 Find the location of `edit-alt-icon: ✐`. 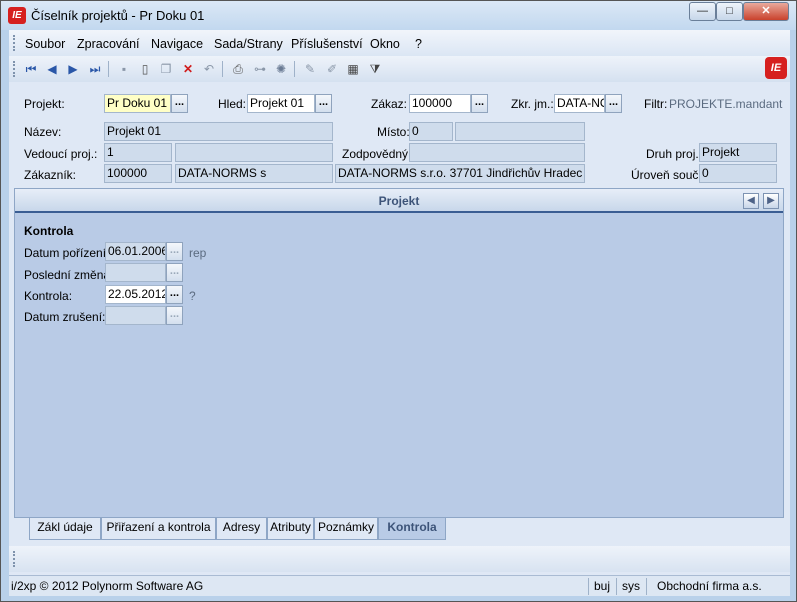

edit-alt-icon: ✐ is located at coordinates (332, 69).